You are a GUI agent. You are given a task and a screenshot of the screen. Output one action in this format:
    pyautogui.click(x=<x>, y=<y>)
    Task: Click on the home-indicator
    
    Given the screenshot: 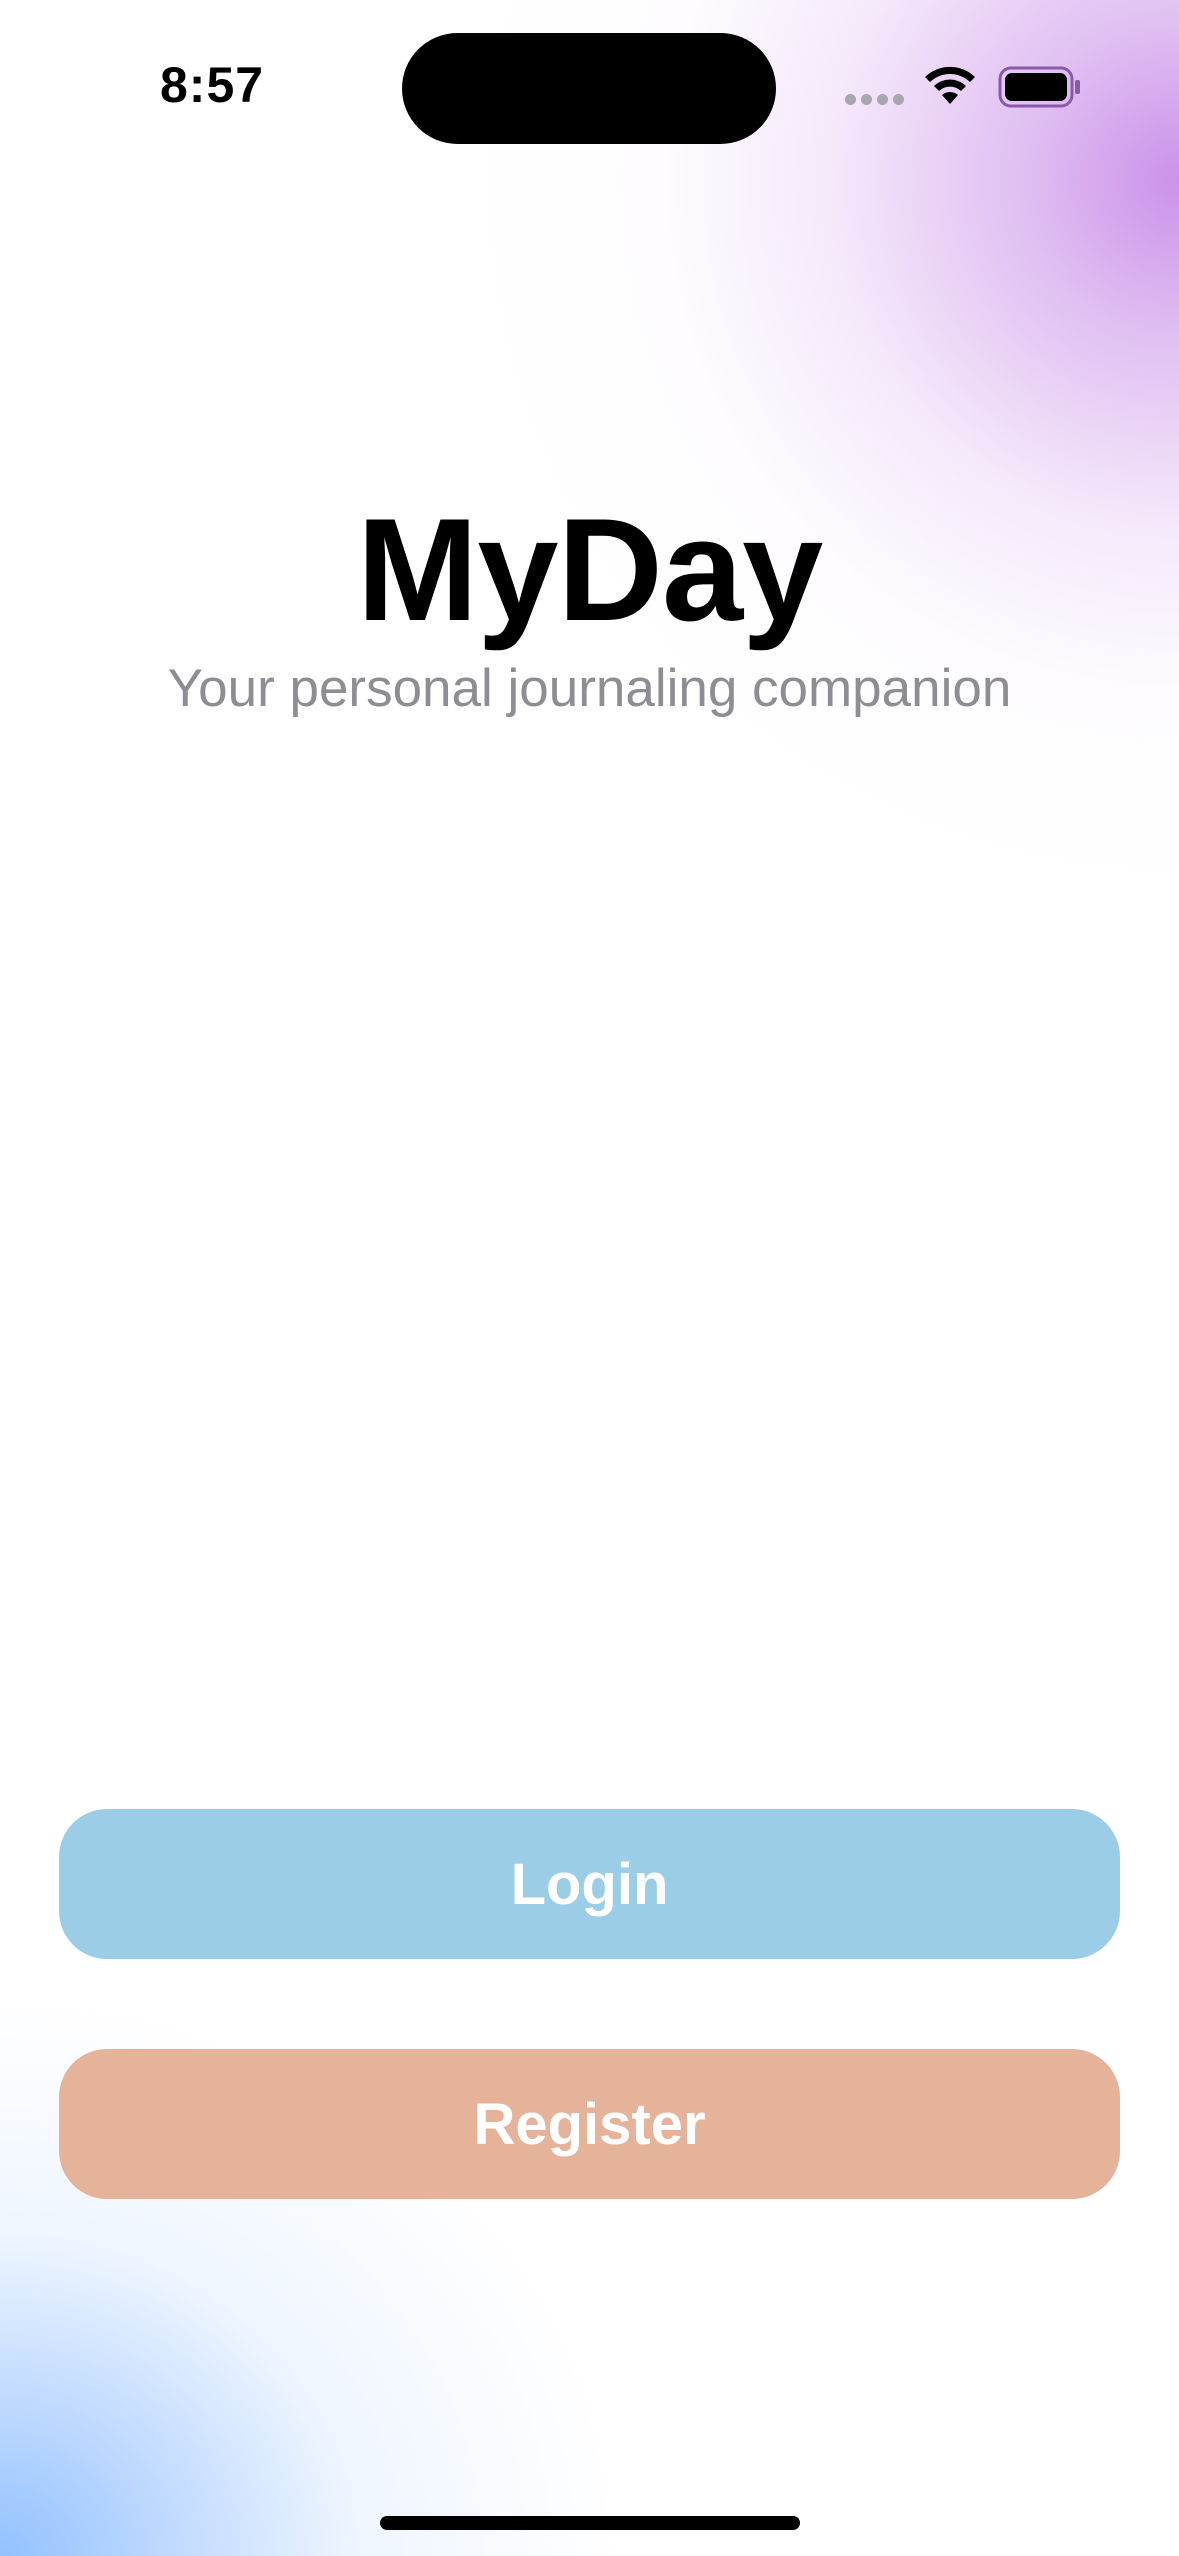 What is the action you would take?
    pyautogui.click(x=590, y=2523)
    